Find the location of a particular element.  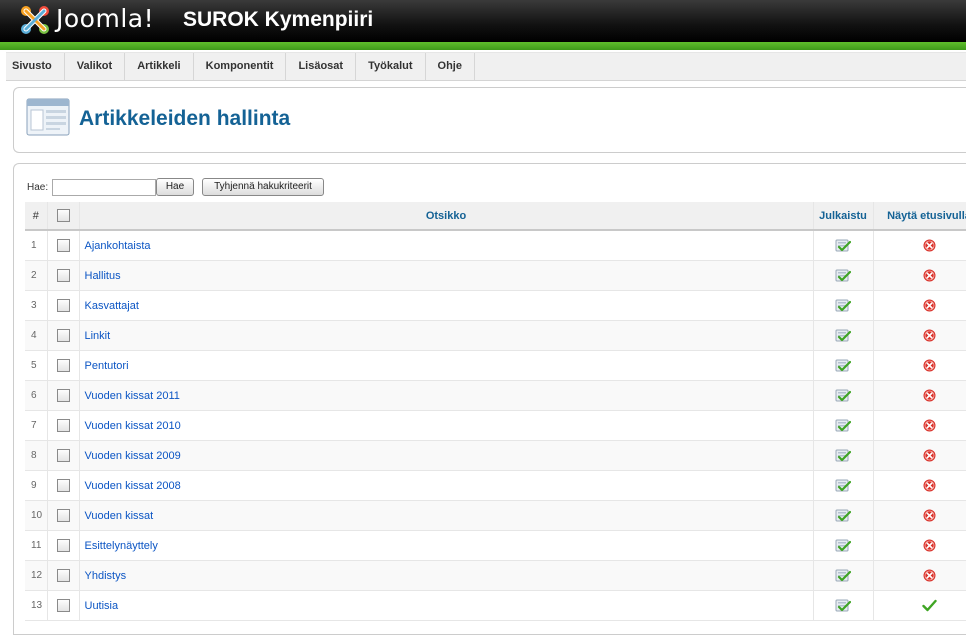

search-input is located at coordinates (104, 187).